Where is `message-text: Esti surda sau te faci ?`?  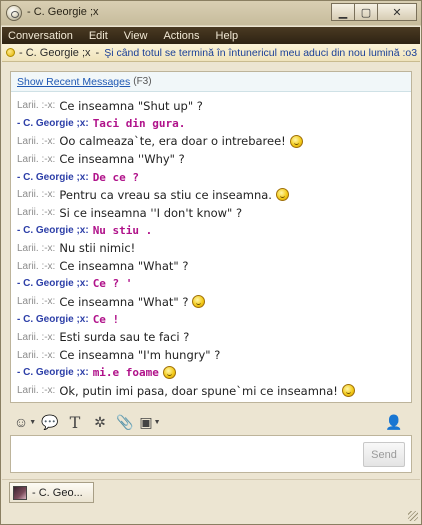
message-text: Esti surda sau te faci ? is located at coordinates (124, 337).